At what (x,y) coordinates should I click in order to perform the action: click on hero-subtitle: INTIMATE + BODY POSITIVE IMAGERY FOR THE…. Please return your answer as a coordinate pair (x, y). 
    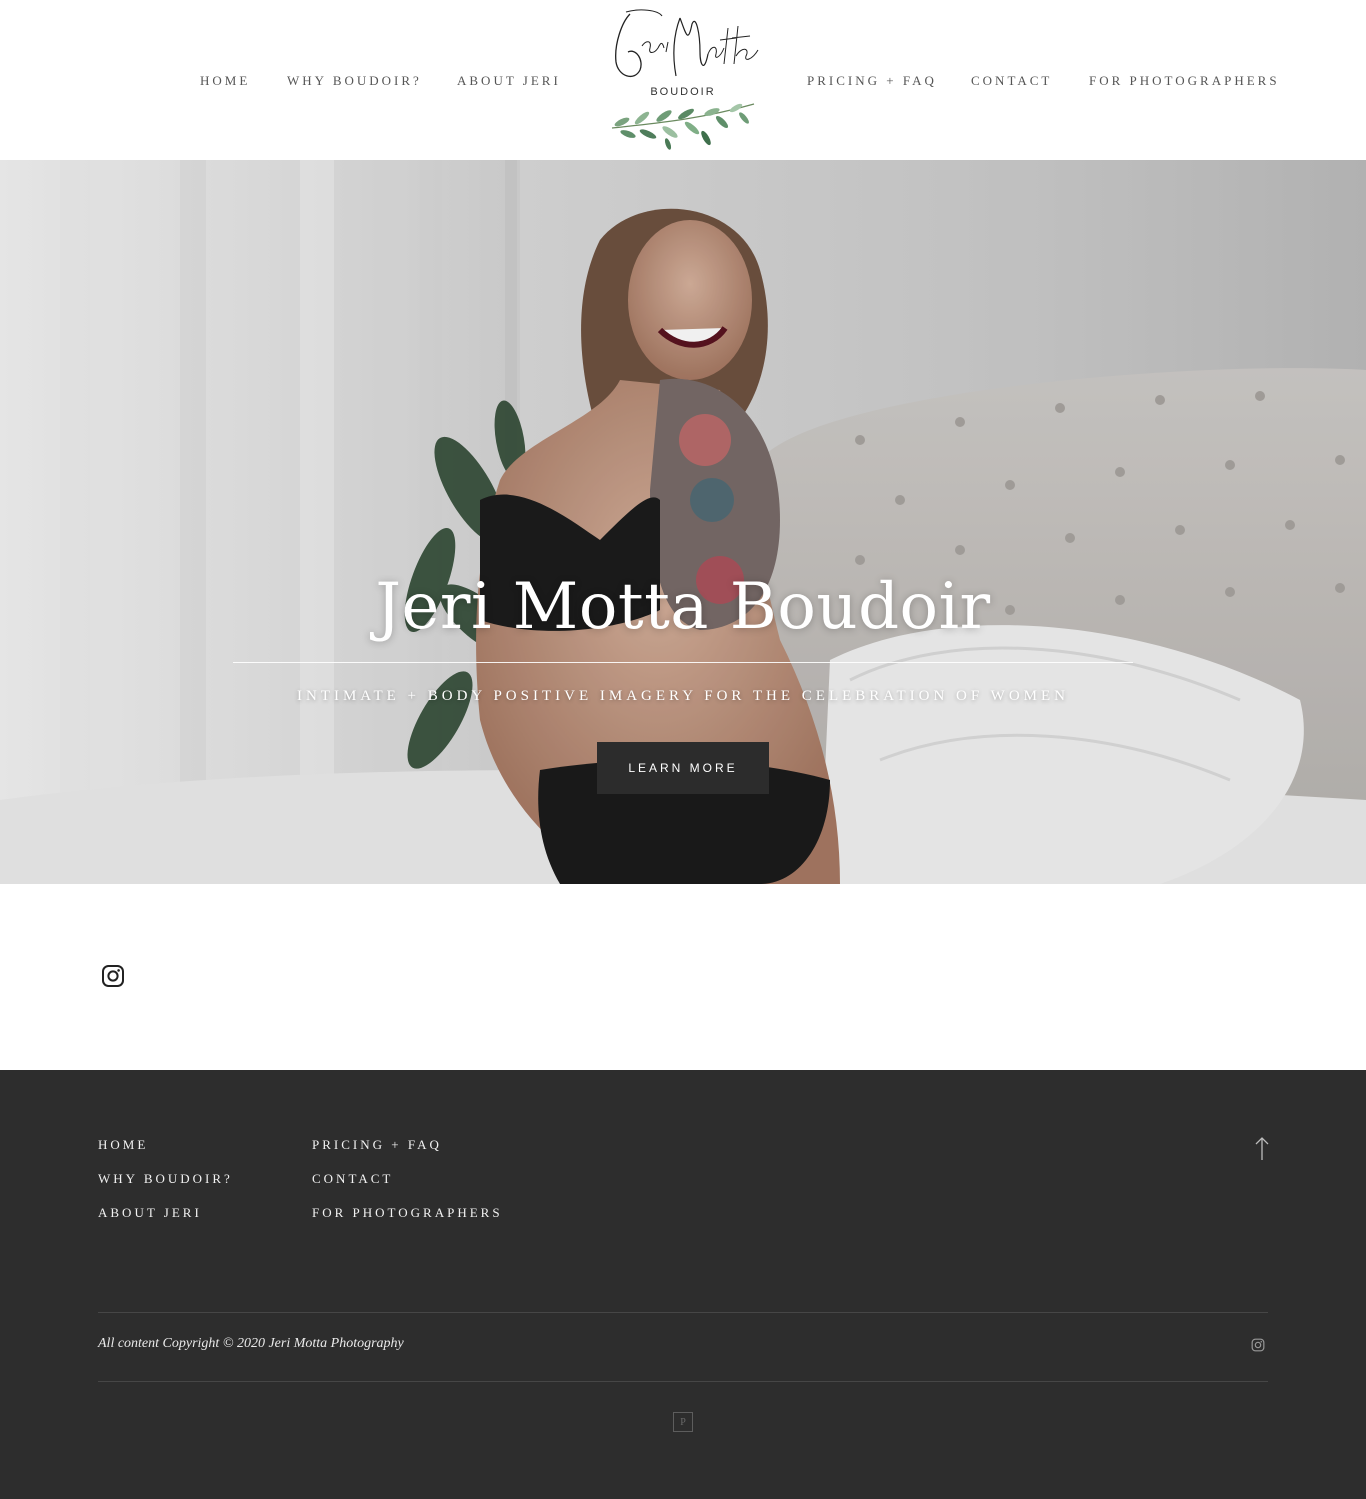
    Looking at the image, I should click on (683, 696).